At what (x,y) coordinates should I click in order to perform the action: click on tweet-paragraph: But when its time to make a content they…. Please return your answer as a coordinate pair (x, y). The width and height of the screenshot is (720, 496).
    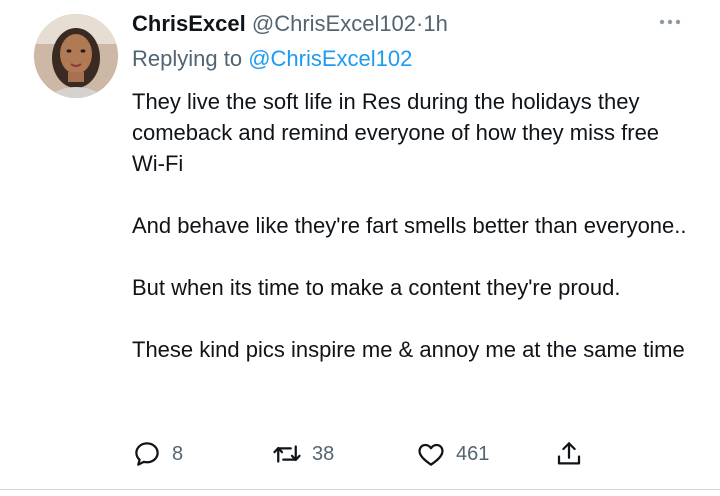
    Looking at the image, I should click on (376, 287).